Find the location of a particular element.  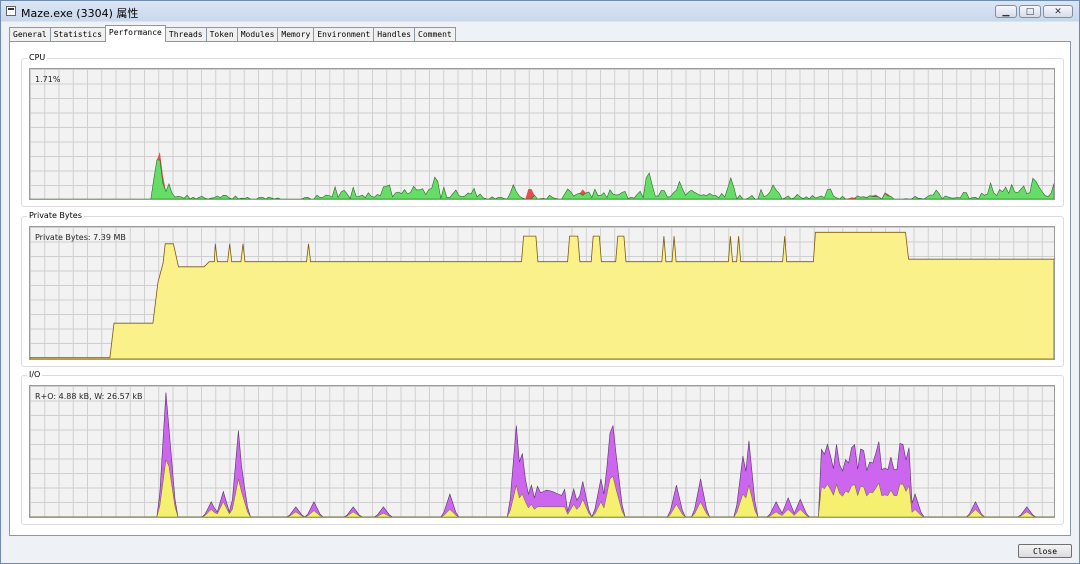

cpu-plot is located at coordinates (542, 175).